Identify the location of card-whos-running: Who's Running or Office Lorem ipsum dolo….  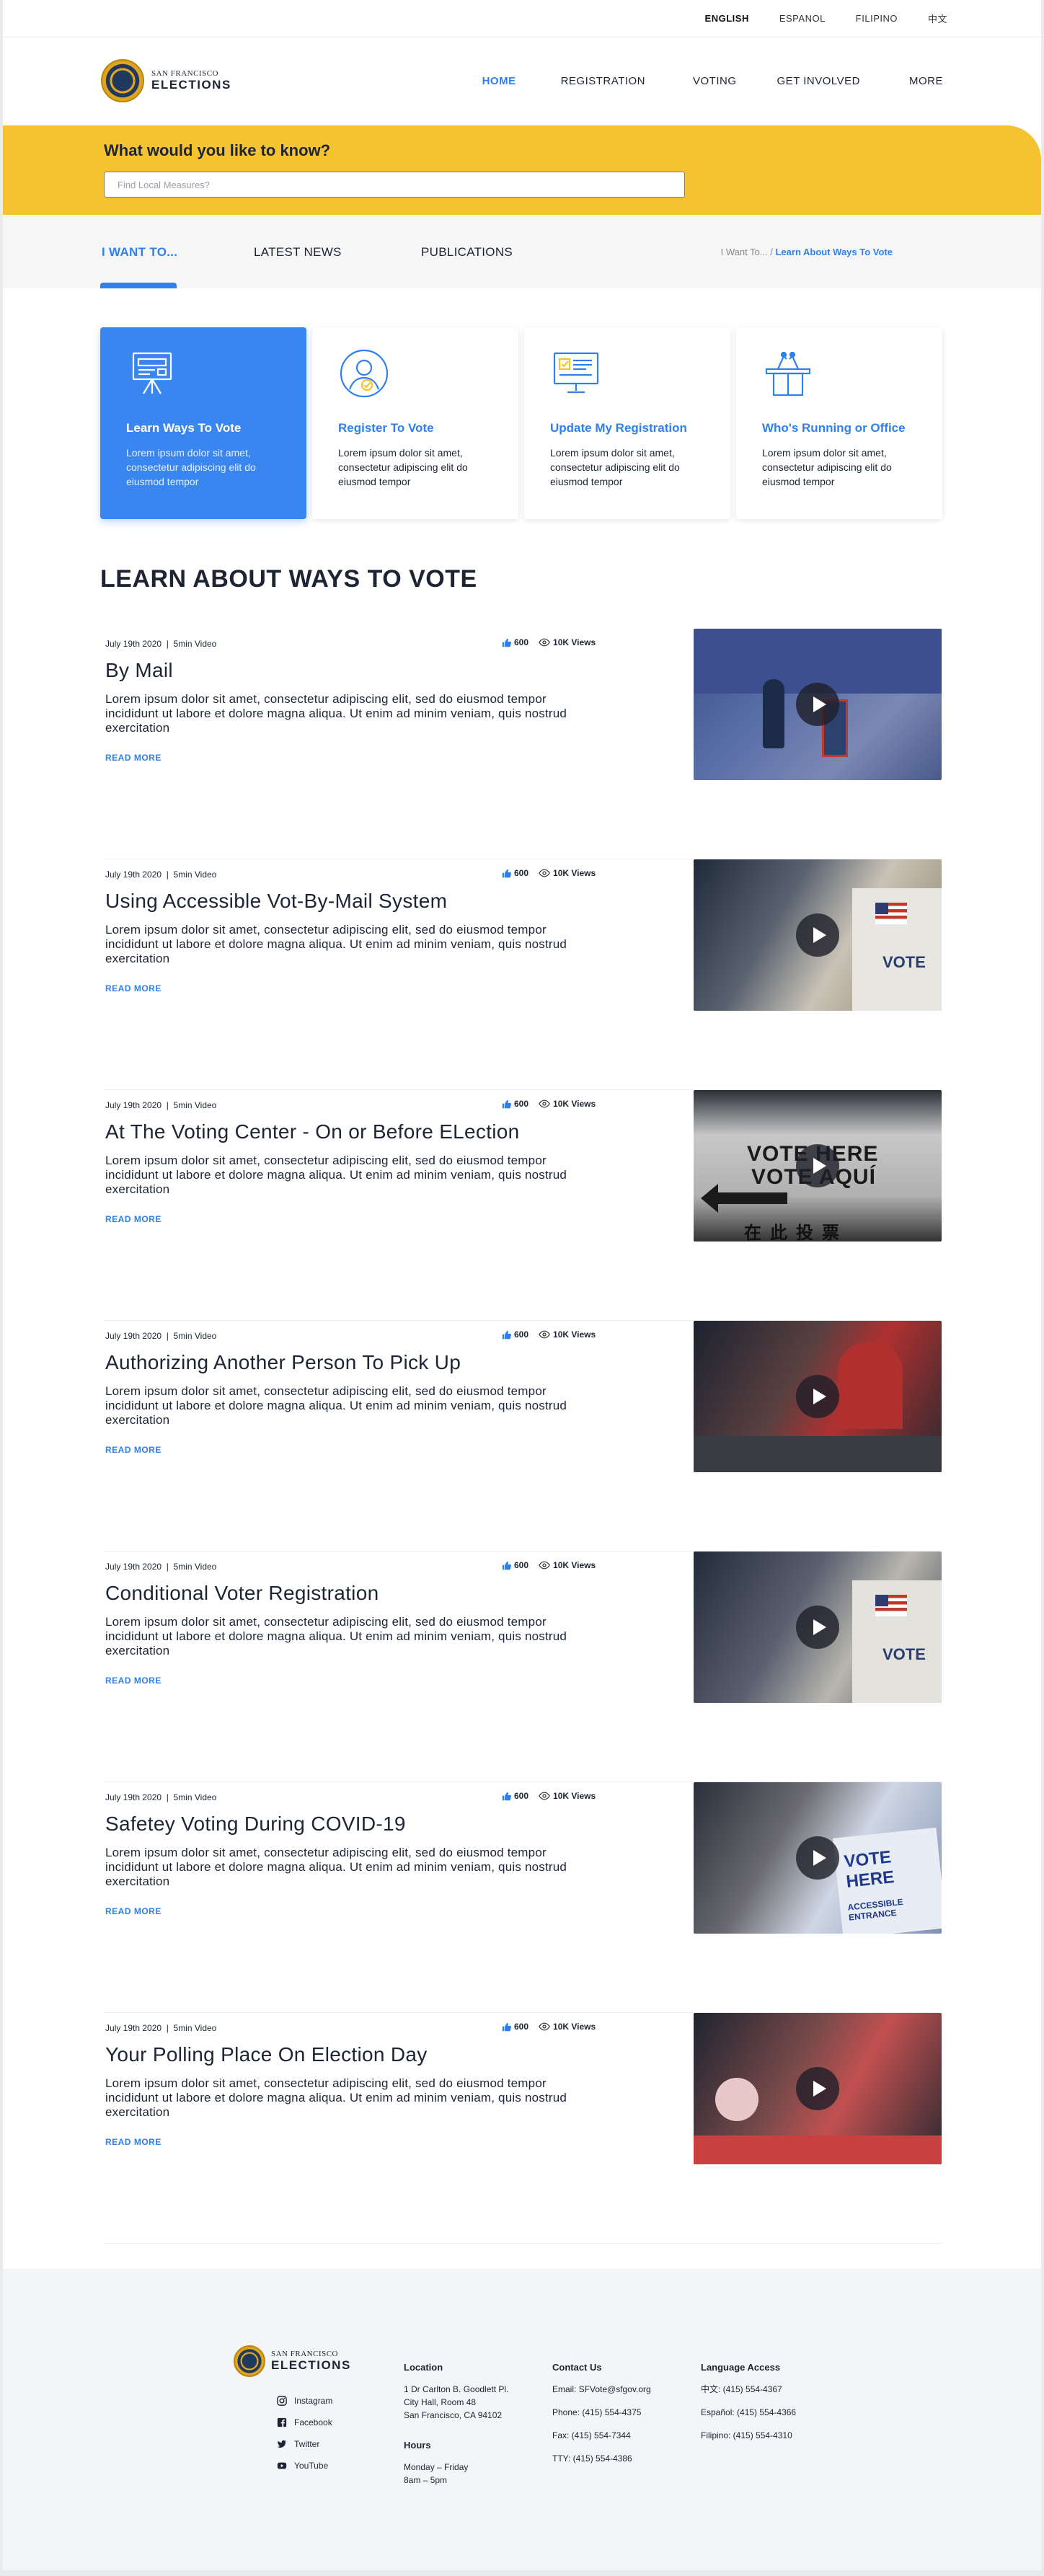
(839, 423).